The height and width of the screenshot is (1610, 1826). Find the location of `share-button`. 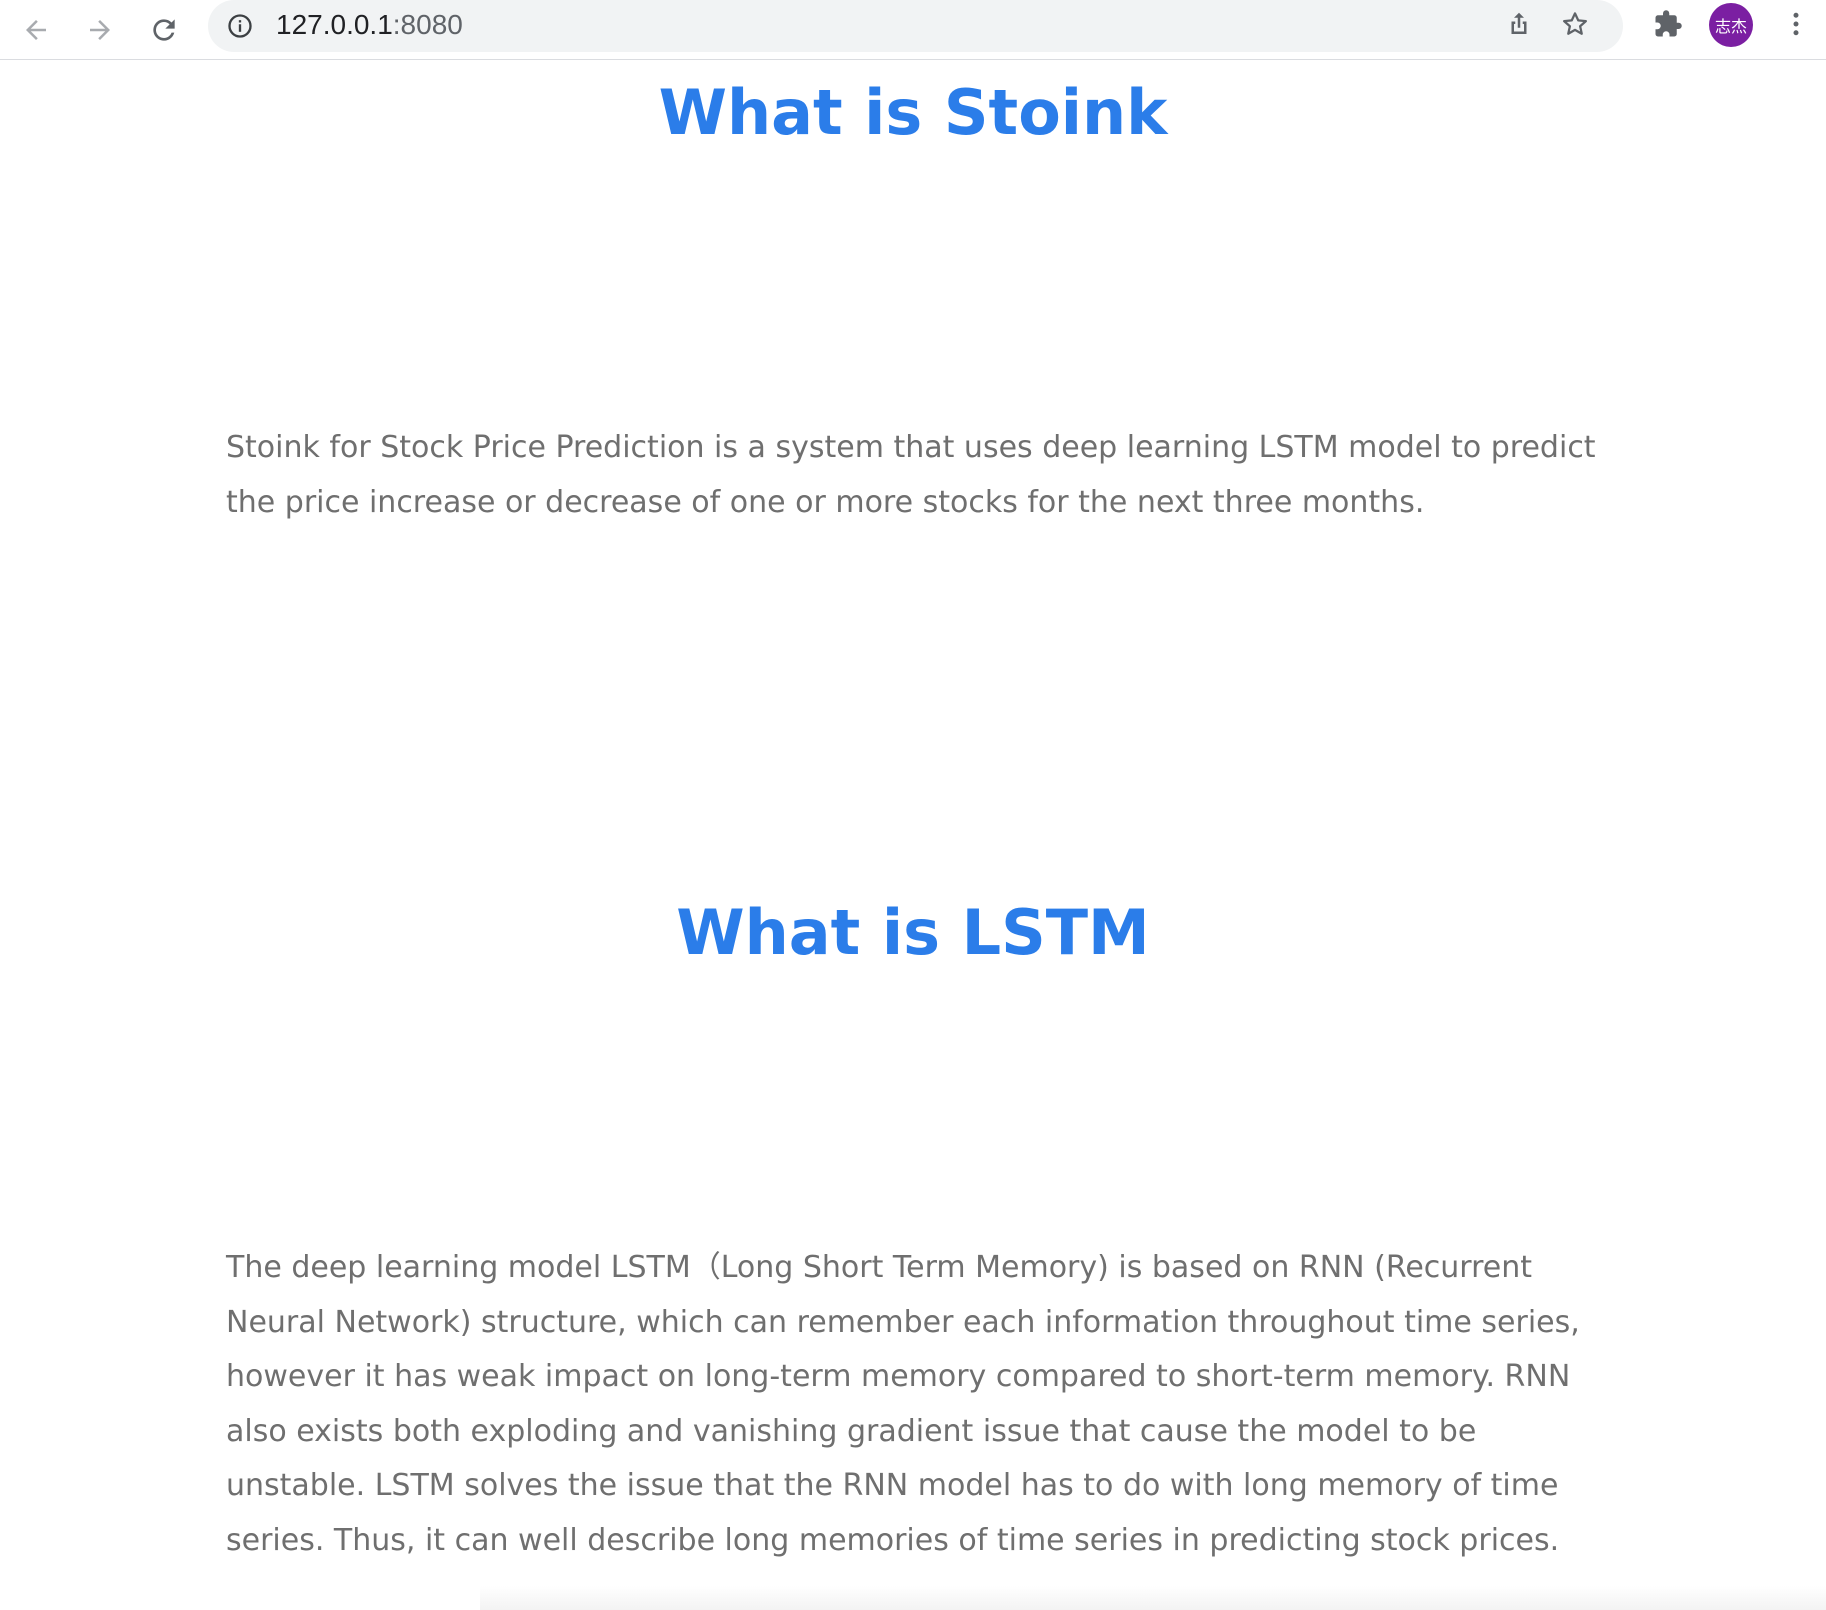

share-button is located at coordinates (1519, 26).